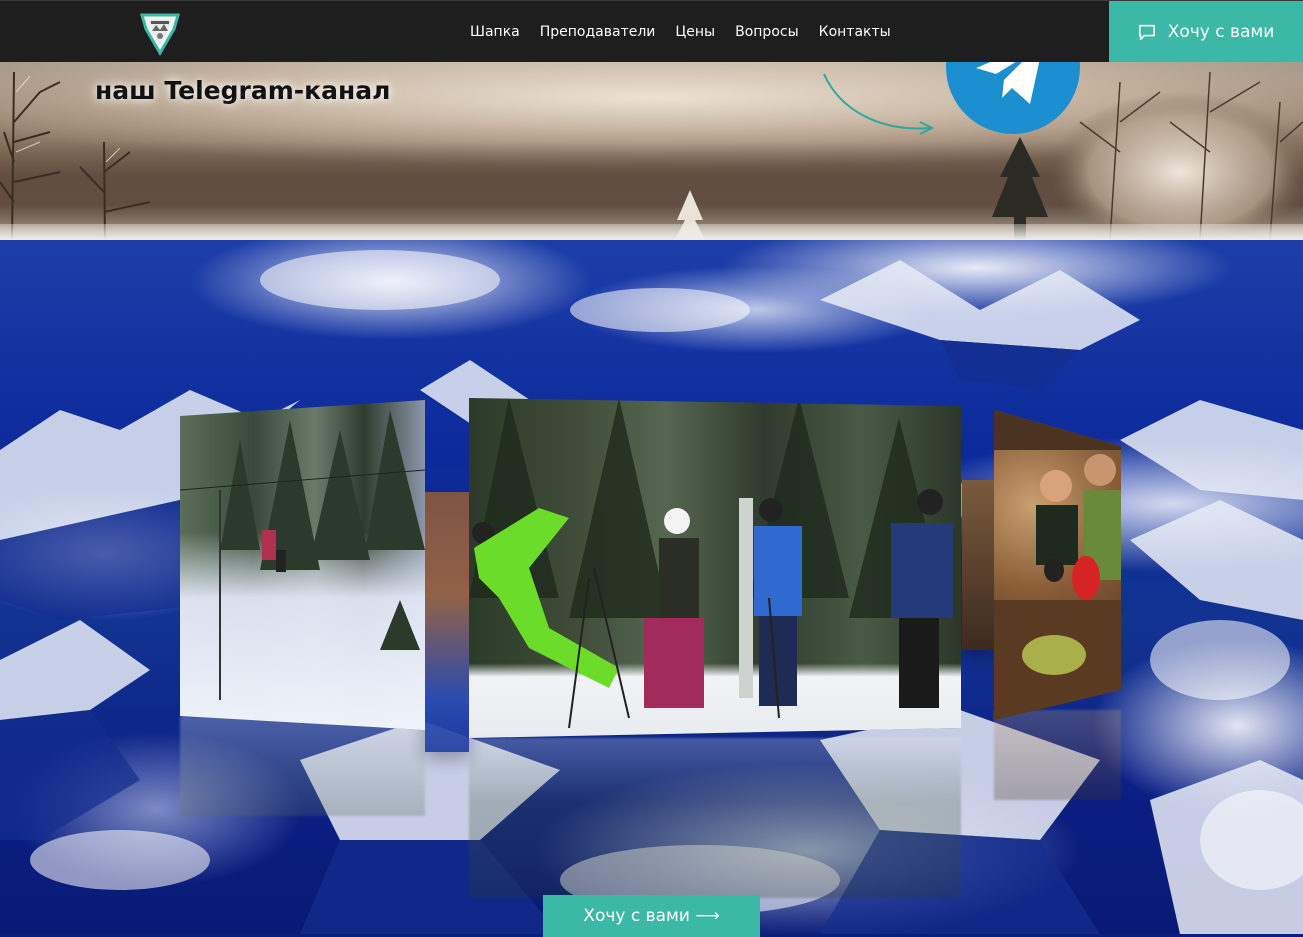 The image size is (1303, 937). I want to click on banner-title: наш Telegram-канал, so click(243, 90).